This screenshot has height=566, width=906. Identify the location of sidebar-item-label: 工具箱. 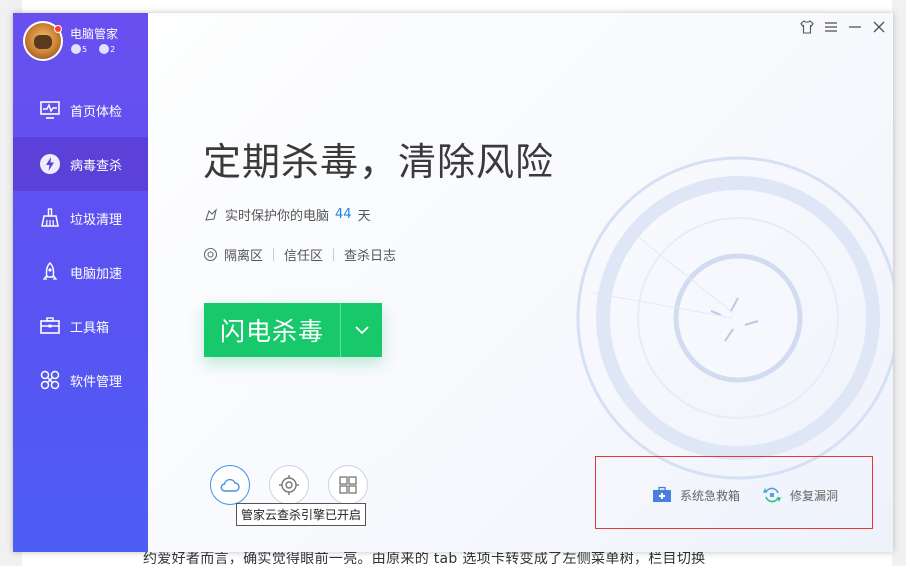
(90, 328).